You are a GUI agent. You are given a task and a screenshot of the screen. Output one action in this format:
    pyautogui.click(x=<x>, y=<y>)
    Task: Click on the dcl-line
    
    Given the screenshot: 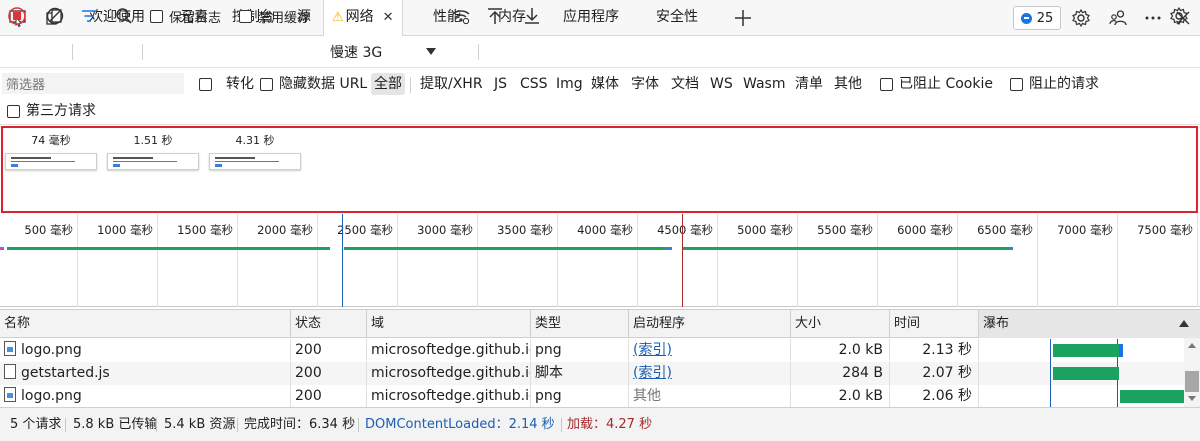 What is the action you would take?
    pyautogui.click(x=1050, y=350)
    